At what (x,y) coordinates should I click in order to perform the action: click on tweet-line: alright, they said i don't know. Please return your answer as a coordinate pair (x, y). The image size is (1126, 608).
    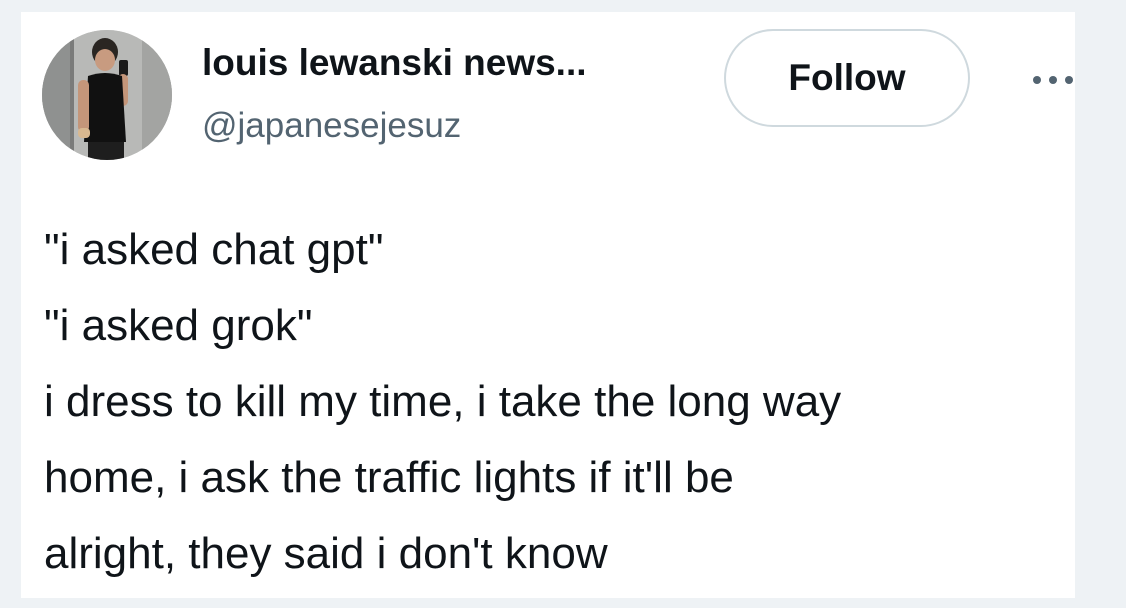
    Looking at the image, I should click on (326, 553).